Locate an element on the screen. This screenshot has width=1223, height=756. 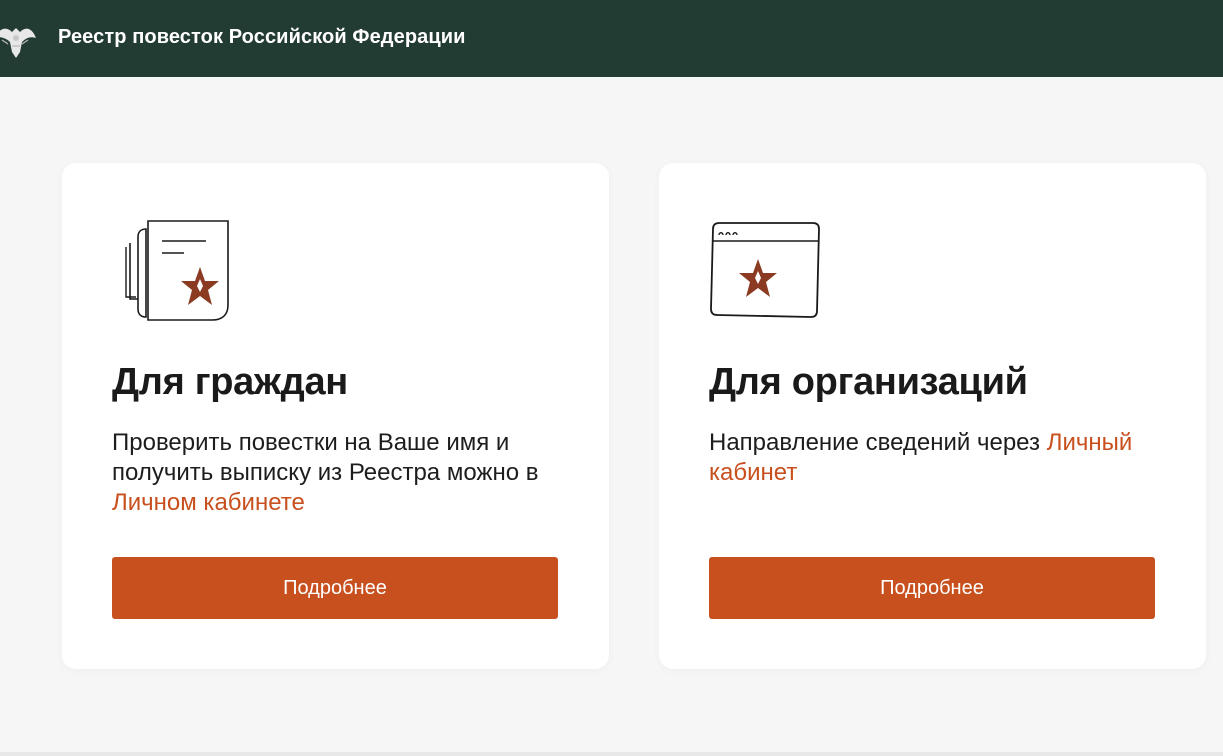
site-title: Реестр повесток Российской Федерации is located at coordinates (262, 37).